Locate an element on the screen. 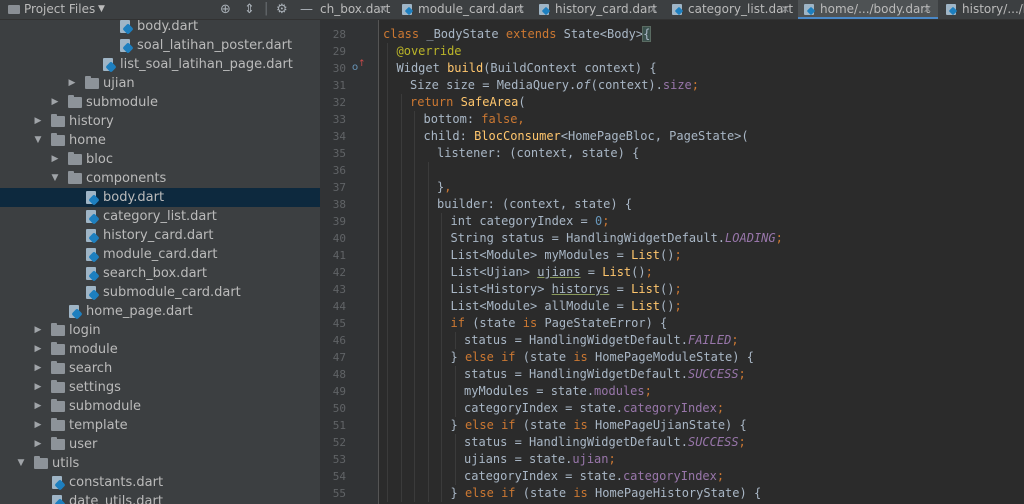  code-token: Widget is located at coordinates (422, 68).